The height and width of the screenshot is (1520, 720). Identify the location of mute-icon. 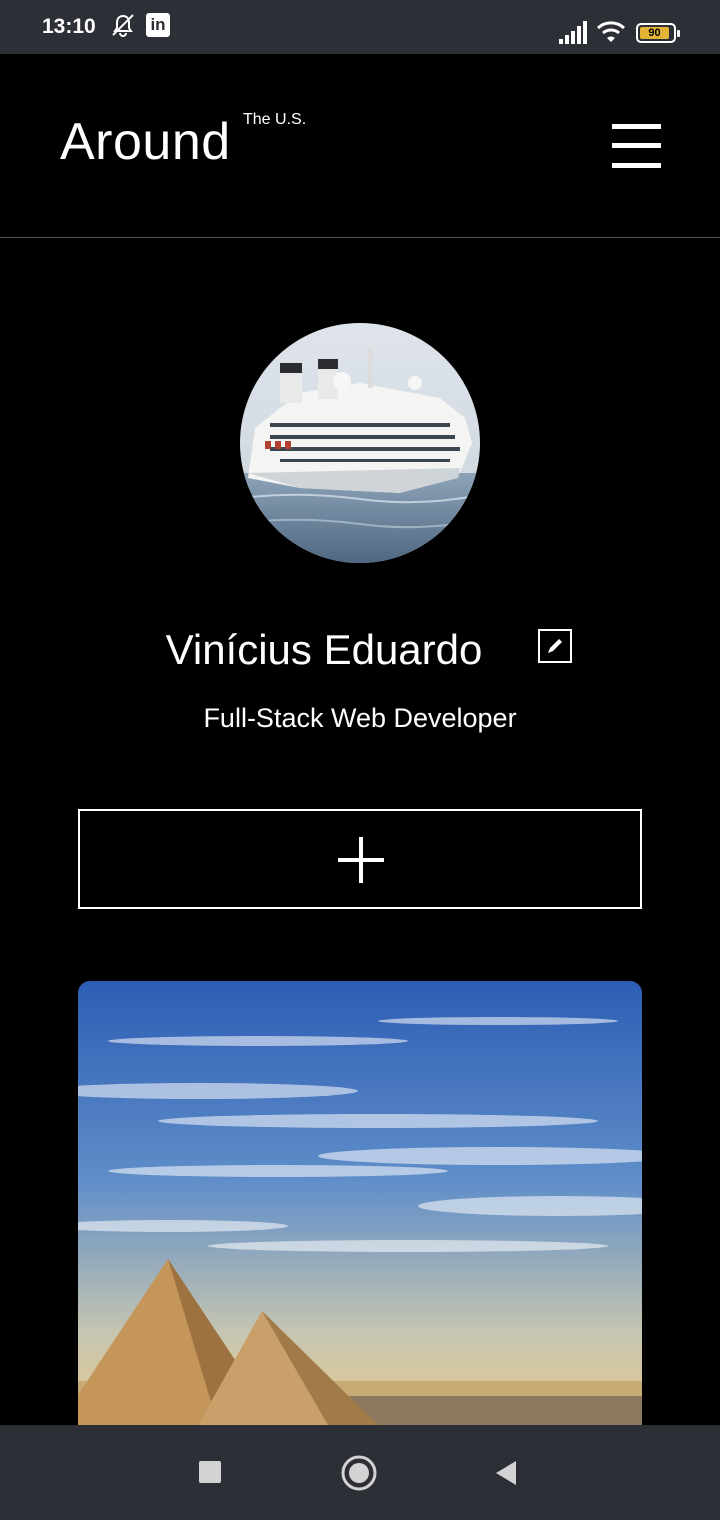
(123, 25).